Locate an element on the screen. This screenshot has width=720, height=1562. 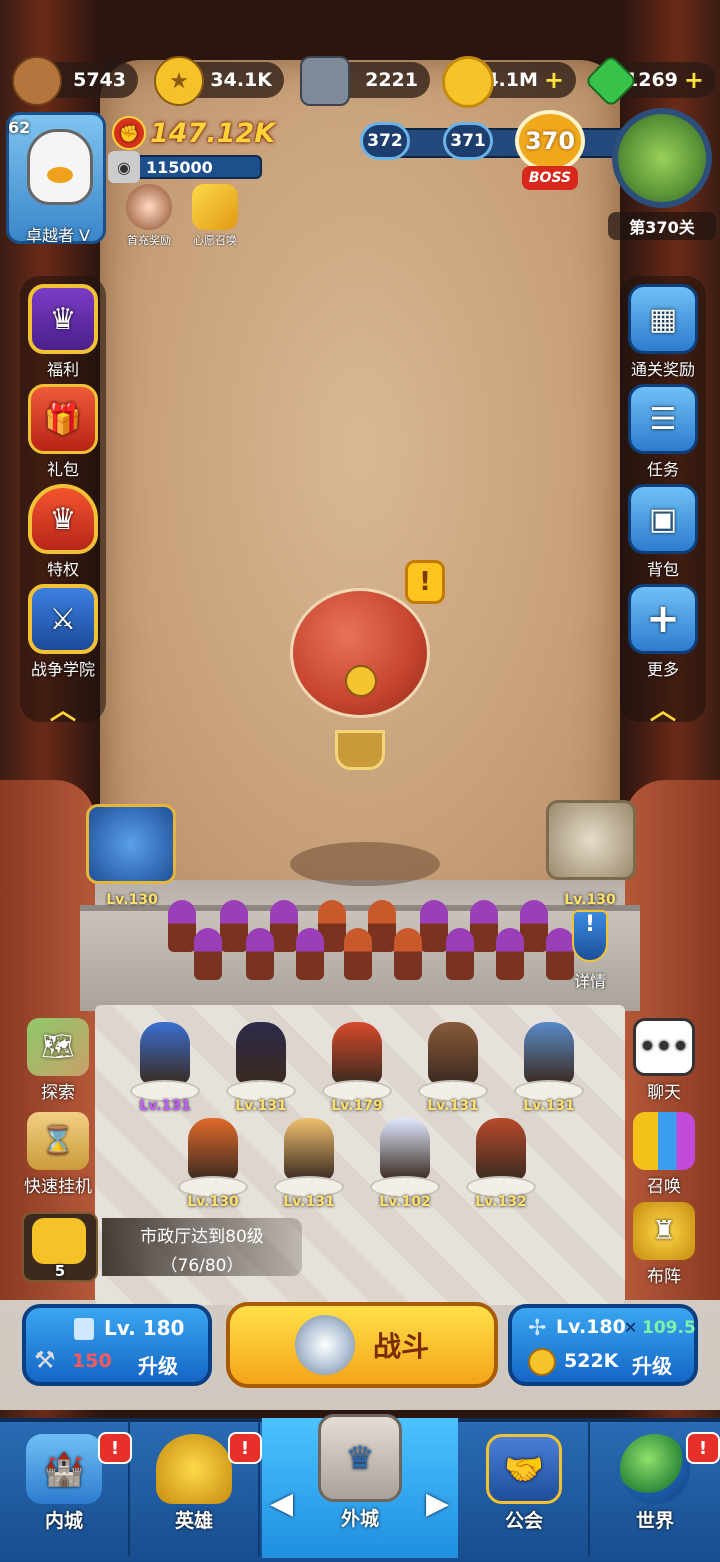
tool-quick-idle: ⌛ 快速挂机 is located at coordinates (58, 1154).